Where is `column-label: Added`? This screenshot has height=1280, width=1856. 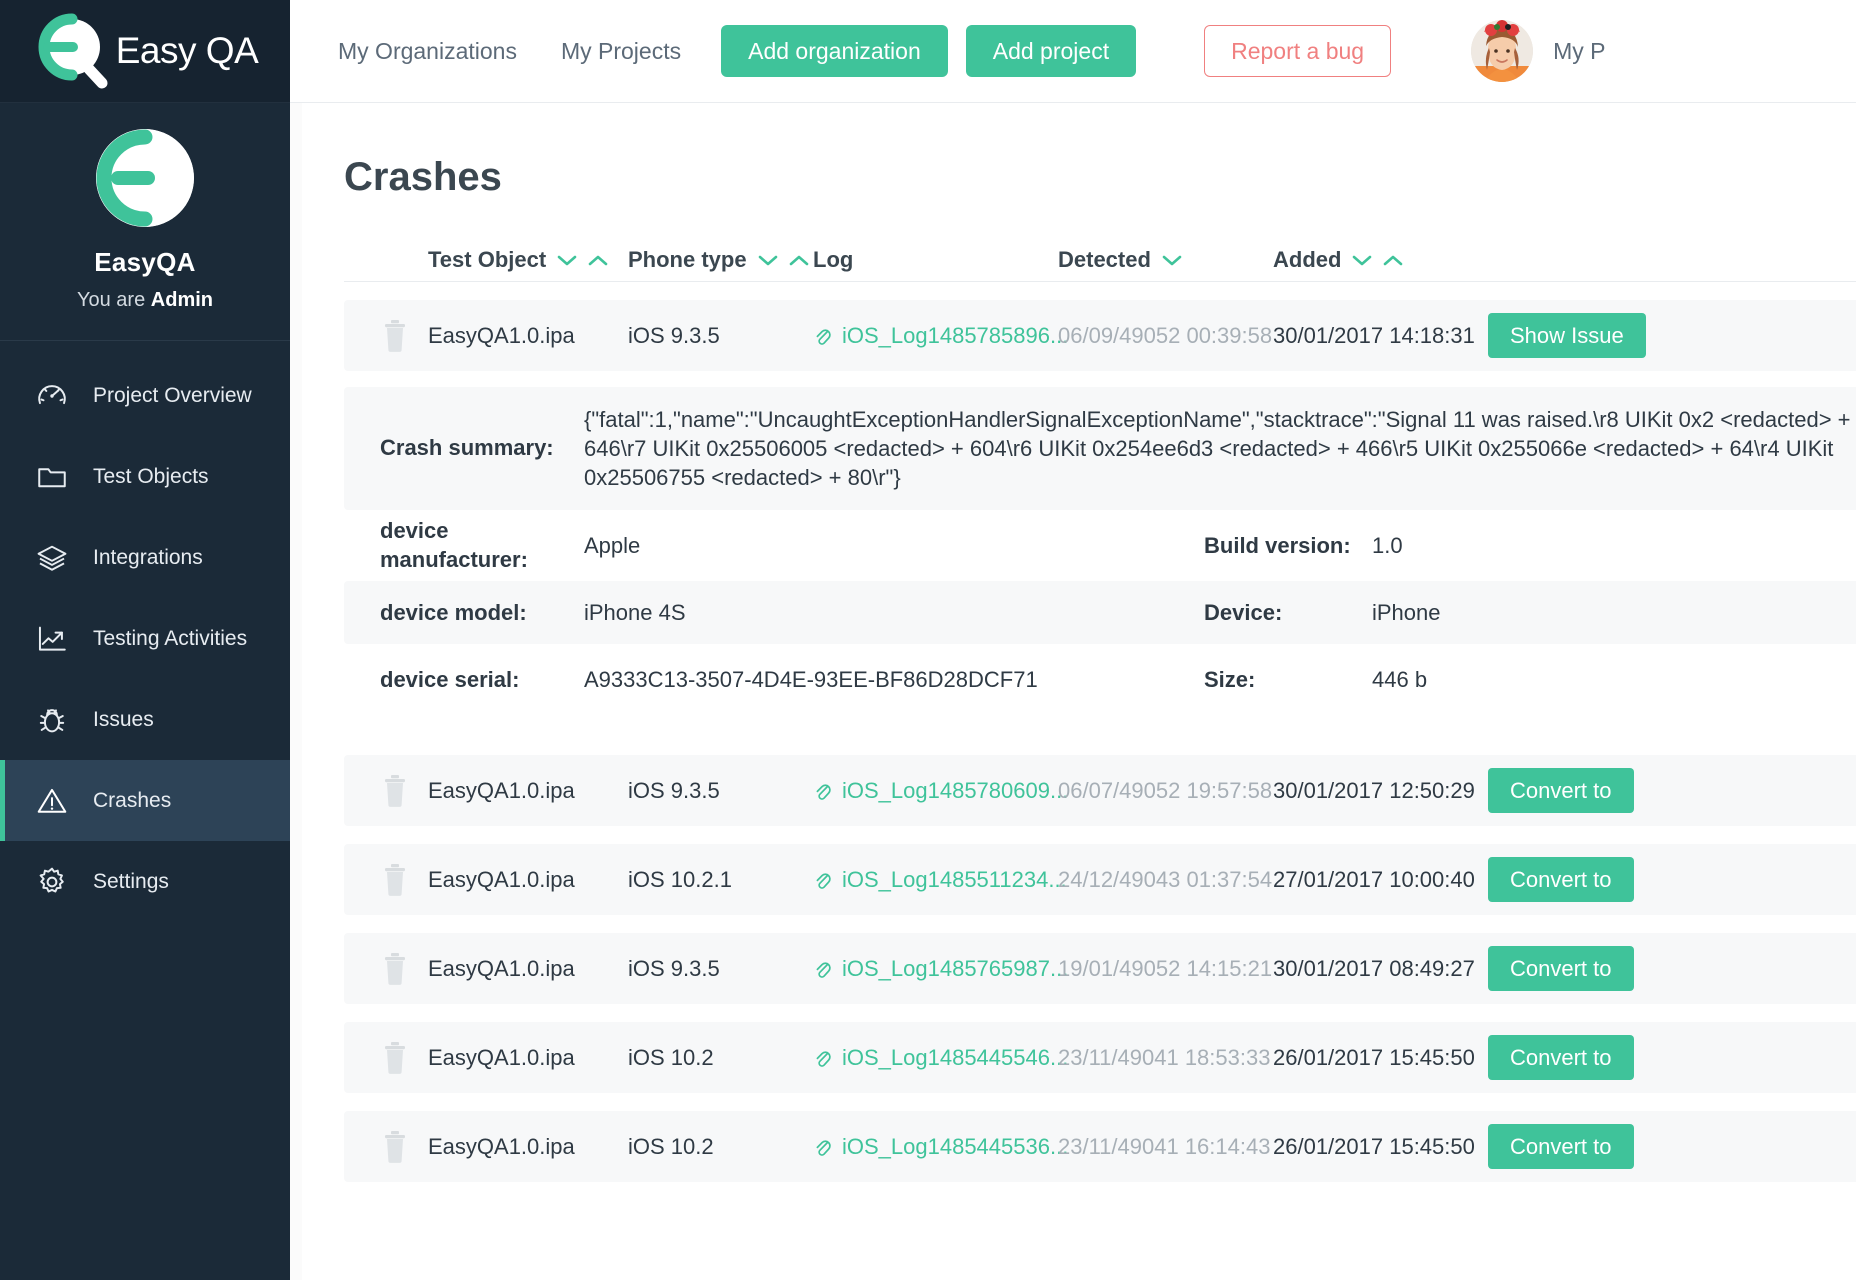
column-label: Added is located at coordinates (1307, 259).